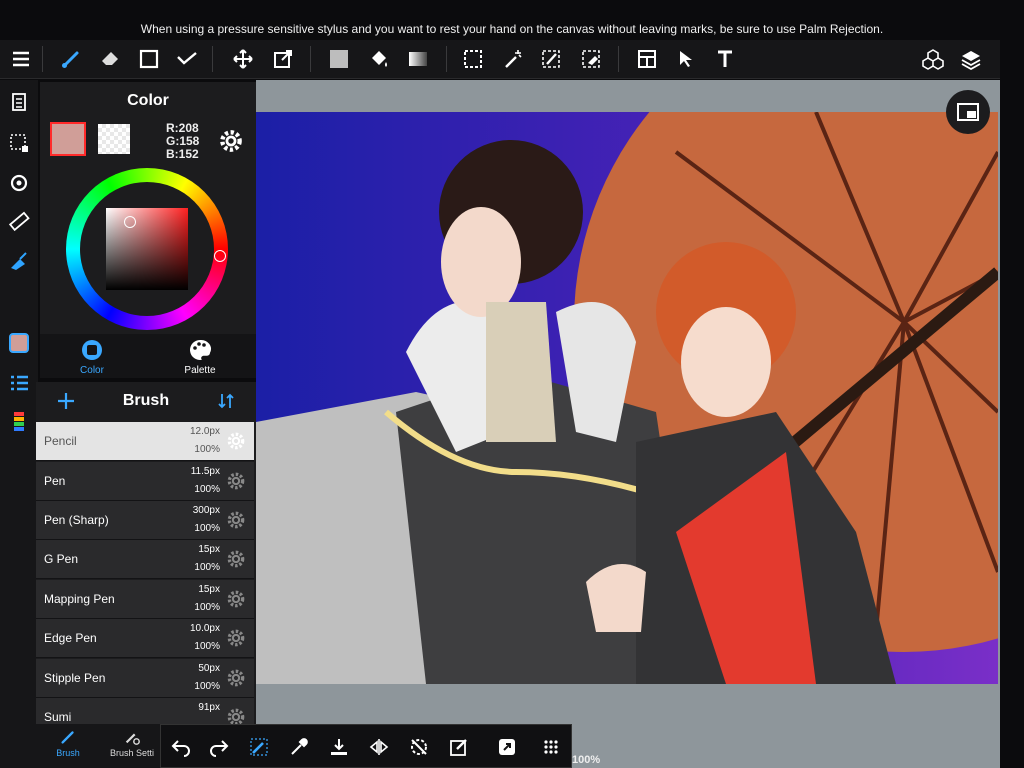  Describe the element at coordinates (971, 59) in the screenshot. I see `layers-icon` at that location.